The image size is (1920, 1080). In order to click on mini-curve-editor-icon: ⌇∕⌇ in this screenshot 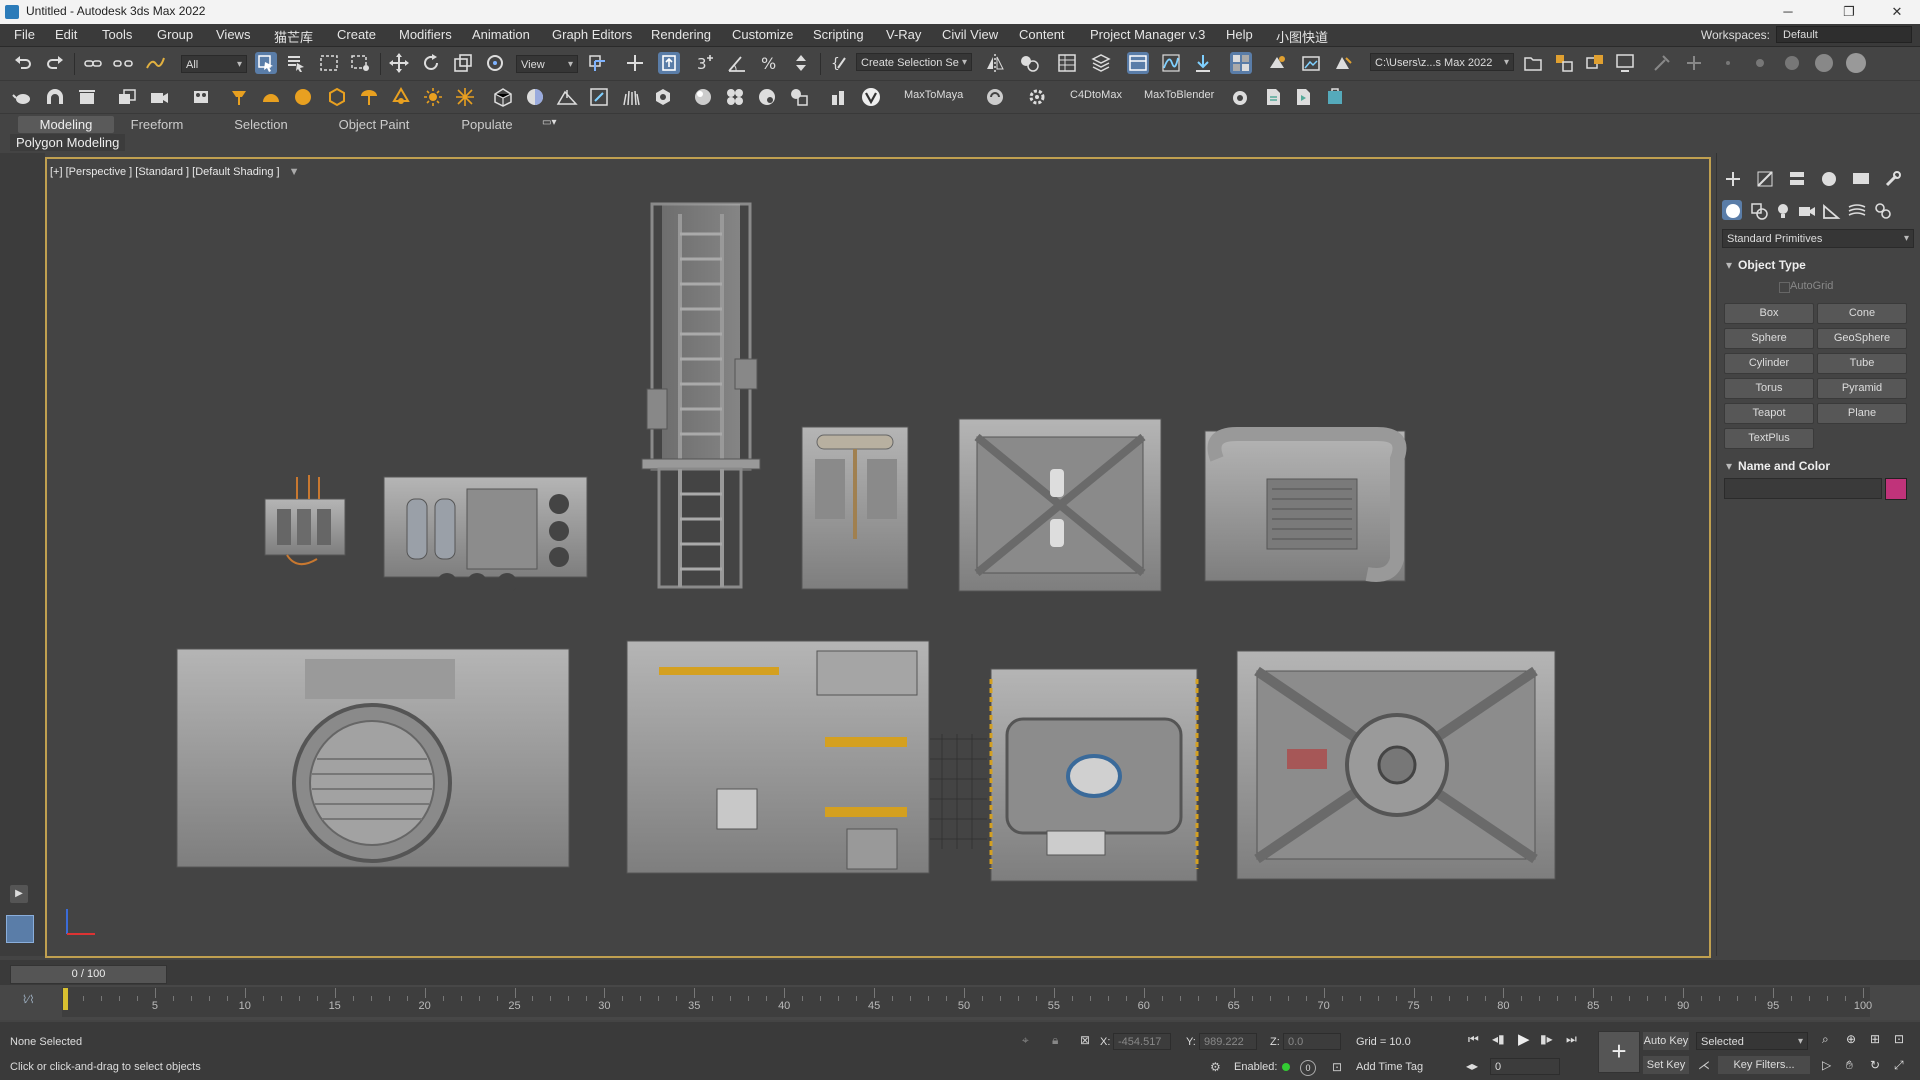, I will do `click(28, 999)`.